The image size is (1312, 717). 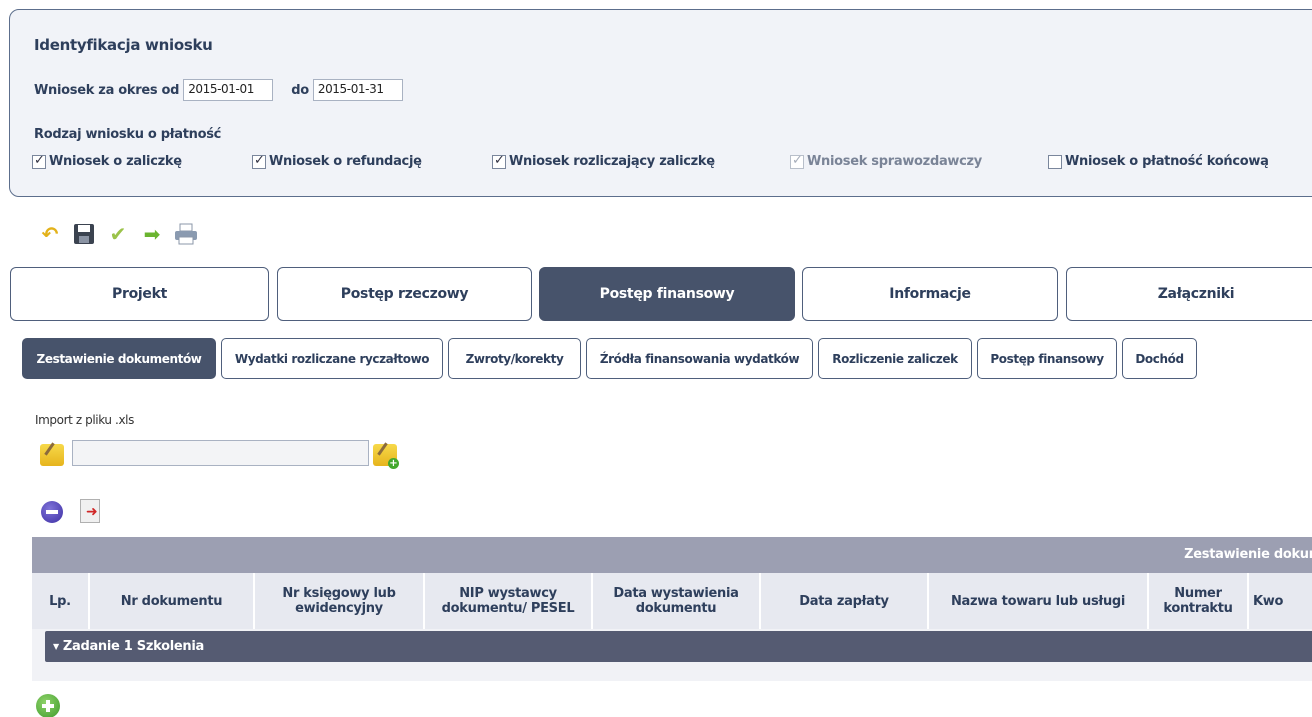 What do you see at coordinates (895, 358) in the screenshot?
I see `subtab-advance-settlement: Rozliczenie zaliczek` at bounding box center [895, 358].